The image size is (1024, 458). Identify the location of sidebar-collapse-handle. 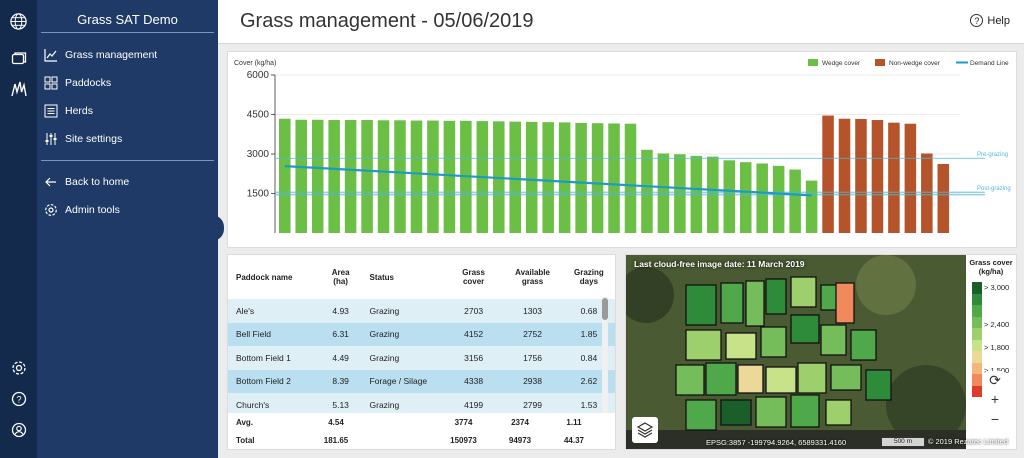
(218, 228).